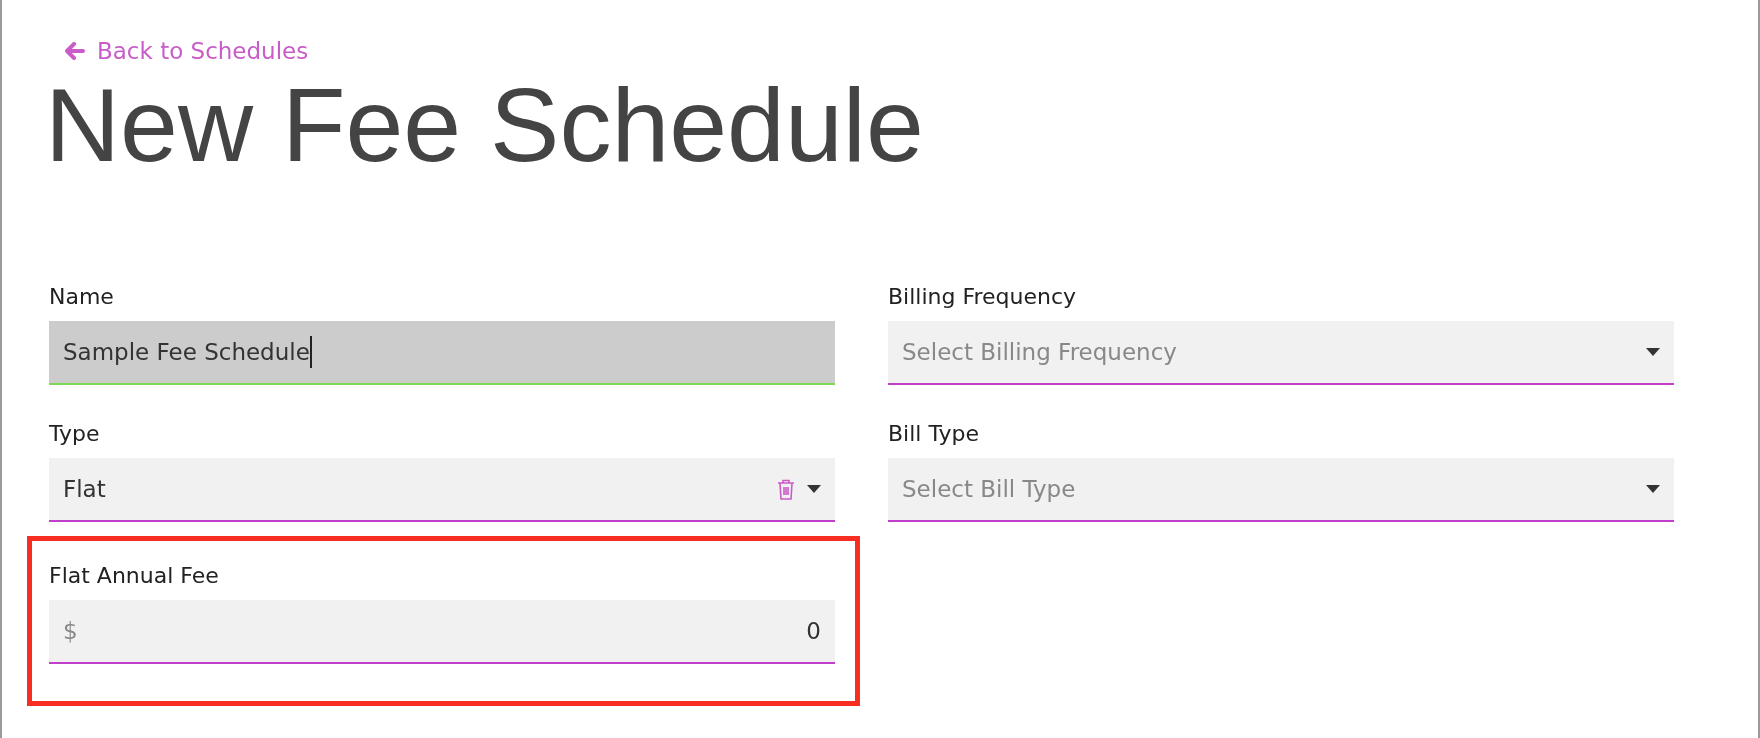 This screenshot has width=1760, height=738. I want to click on currency-input-field: $ 0, so click(442, 632).